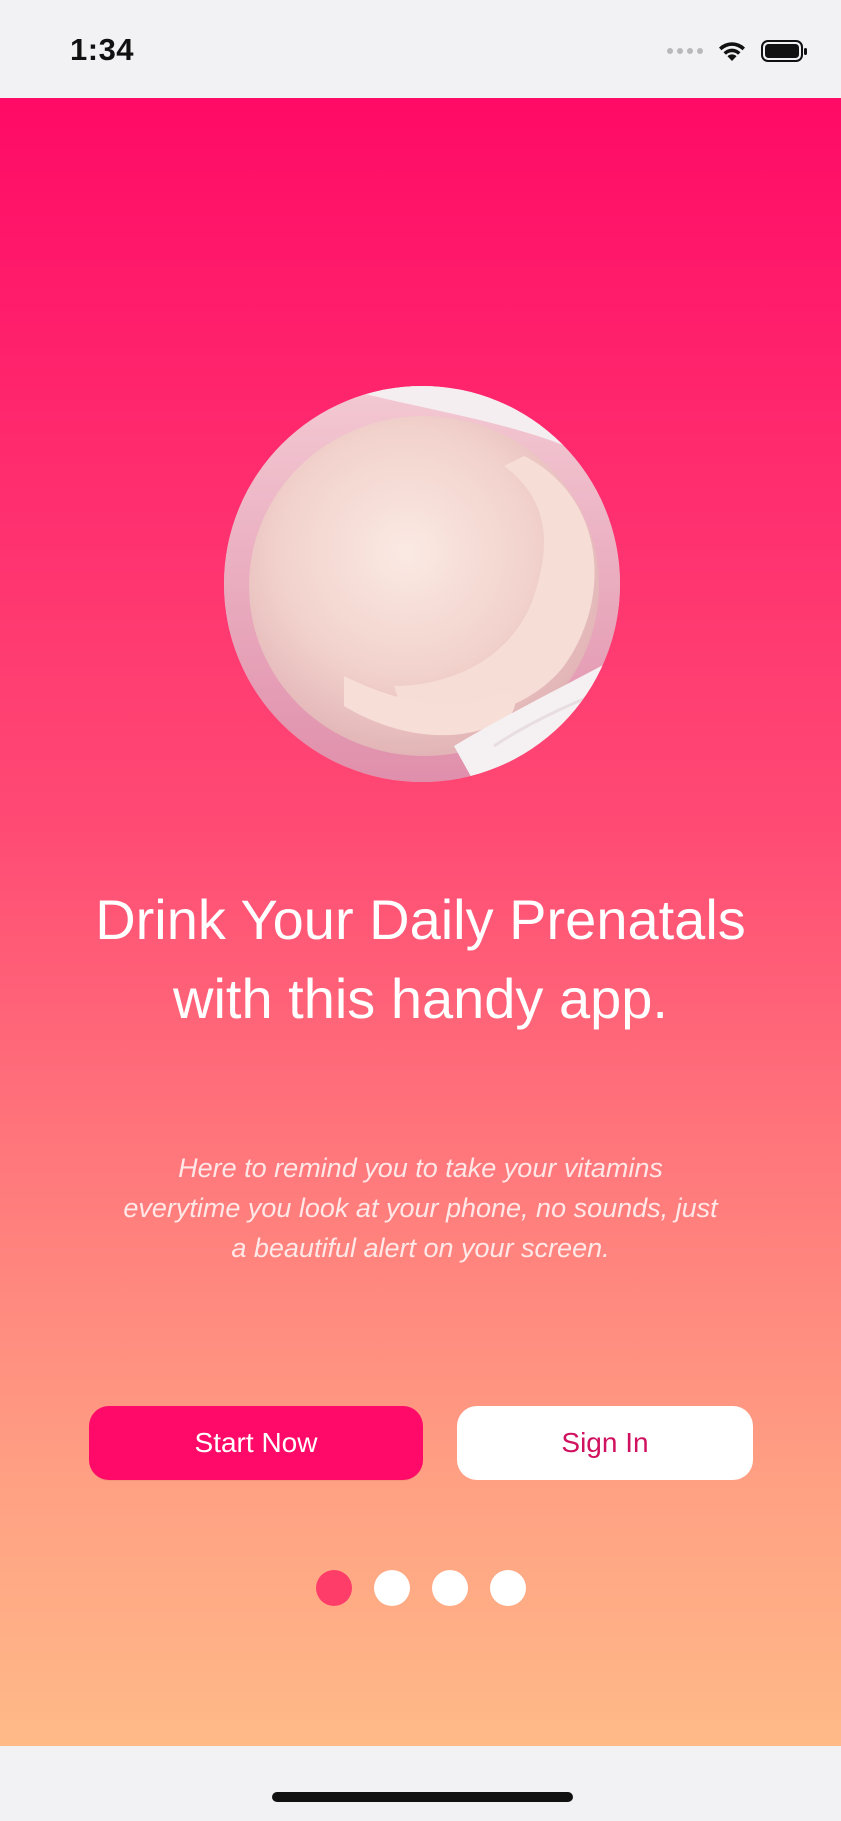  I want to click on status-bar: 1:34, so click(420, 49).